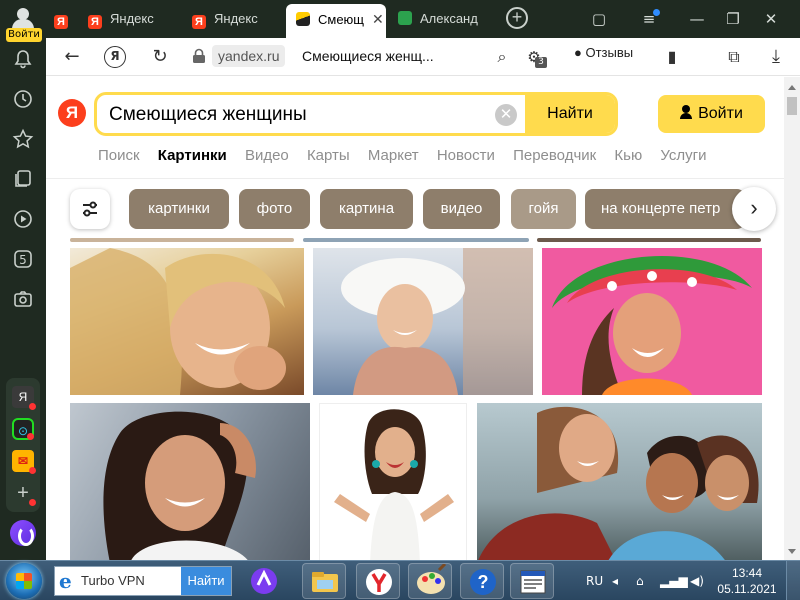  Describe the element at coordinates (132, 18) in the screenshot. I see `tab-title: Яндекс` at that location.